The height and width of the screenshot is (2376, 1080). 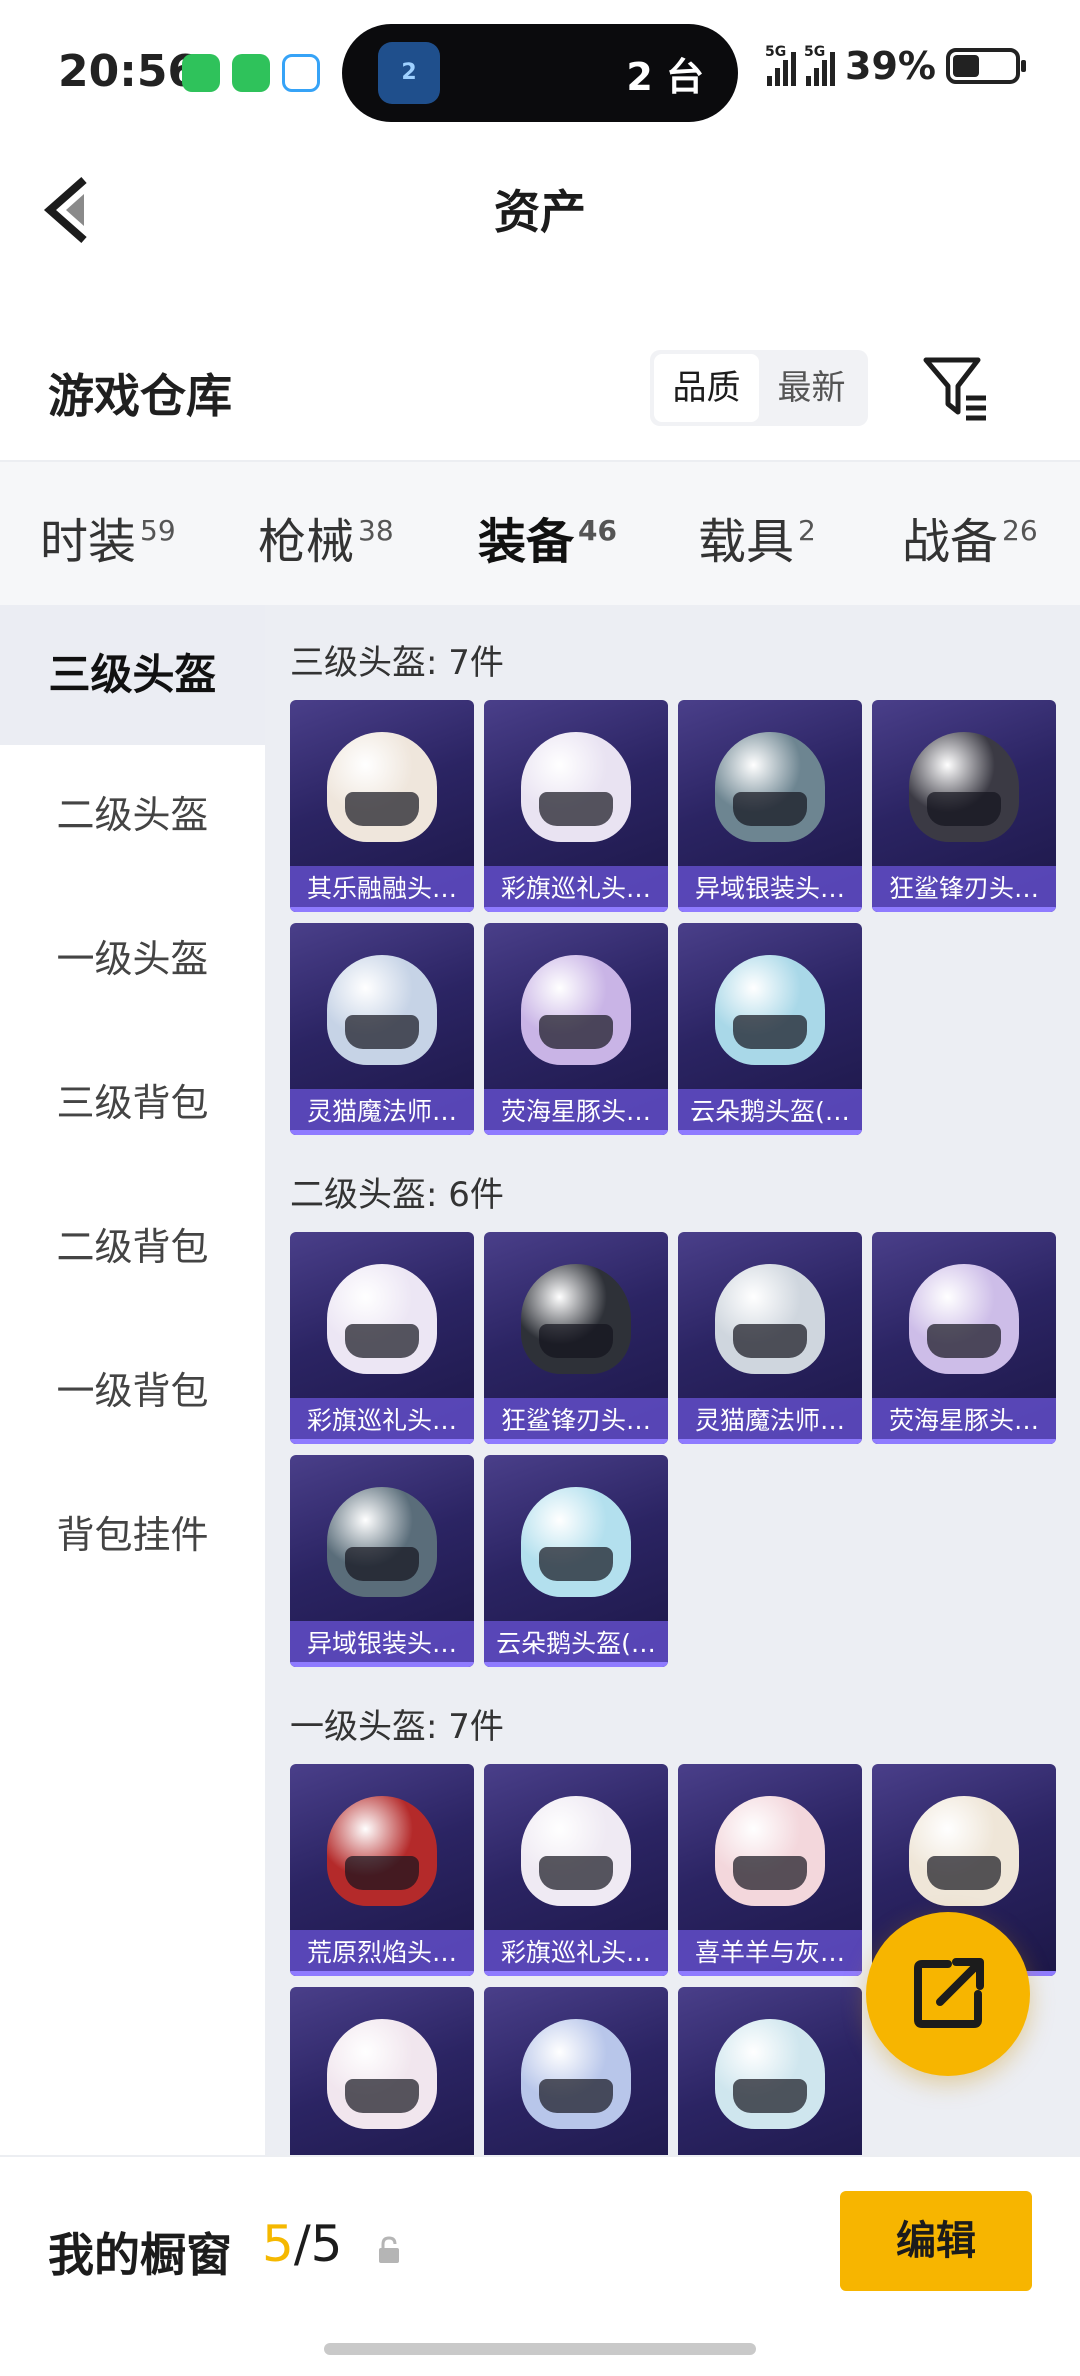 I want to click on tab-count: 59, so click(x=158, y=530).